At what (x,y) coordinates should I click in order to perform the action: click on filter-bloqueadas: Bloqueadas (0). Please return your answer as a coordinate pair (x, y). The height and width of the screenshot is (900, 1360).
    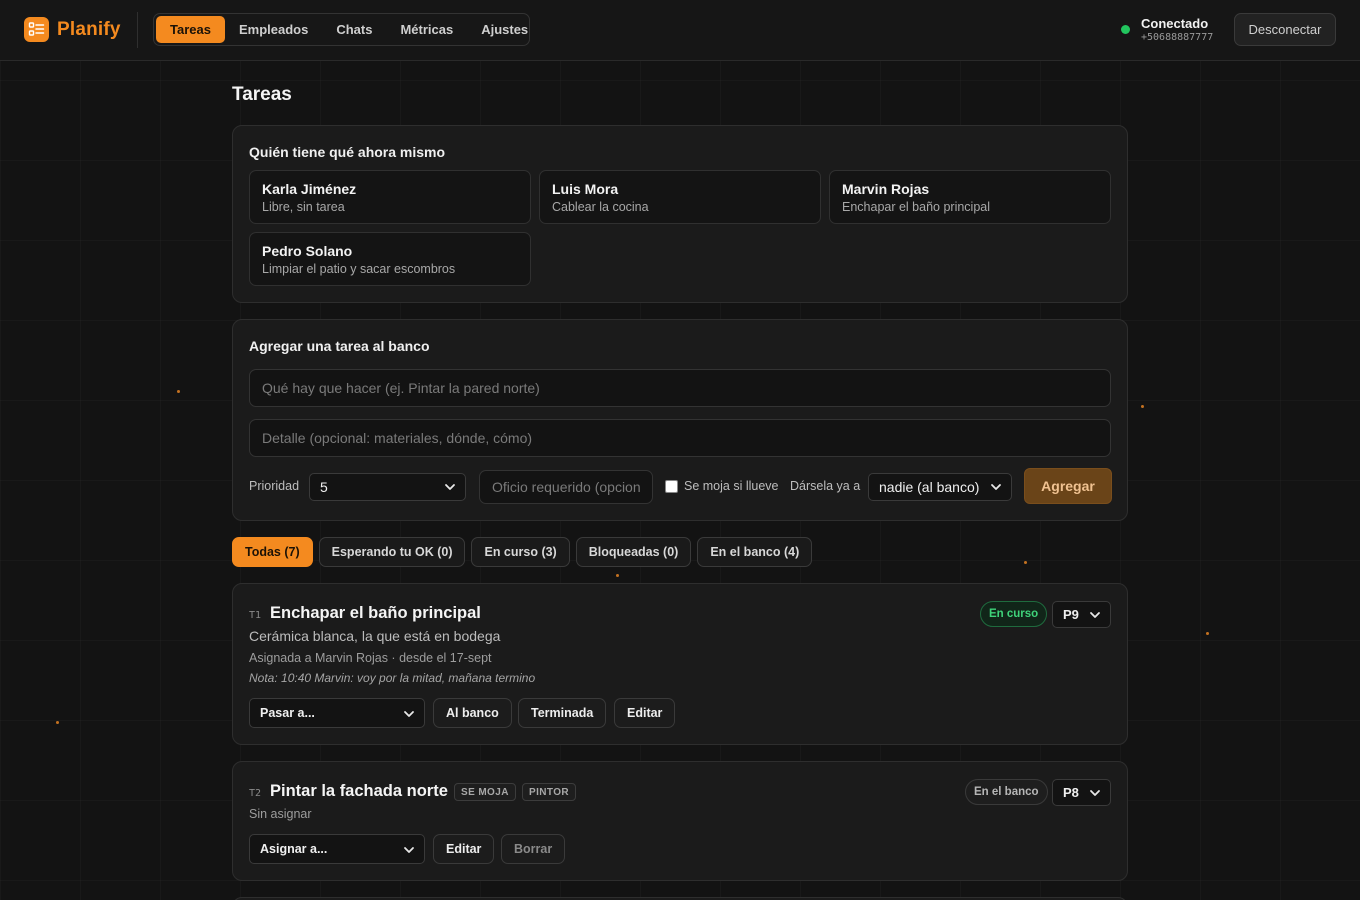
    Looking at the image, I should click on (633, 552).